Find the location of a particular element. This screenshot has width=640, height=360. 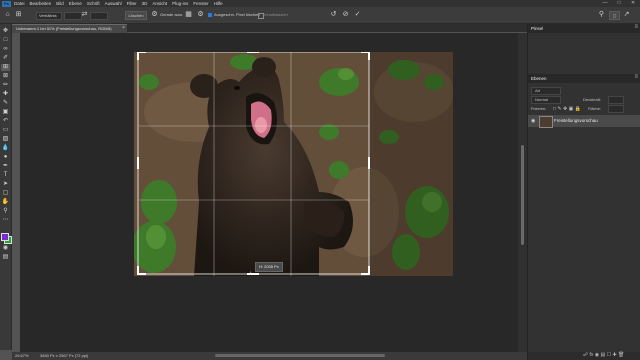

layer-actions-icons: ☍ fx ◉ ▤ ☐ ✚ 🗑 is located at coordinates (603, 355).